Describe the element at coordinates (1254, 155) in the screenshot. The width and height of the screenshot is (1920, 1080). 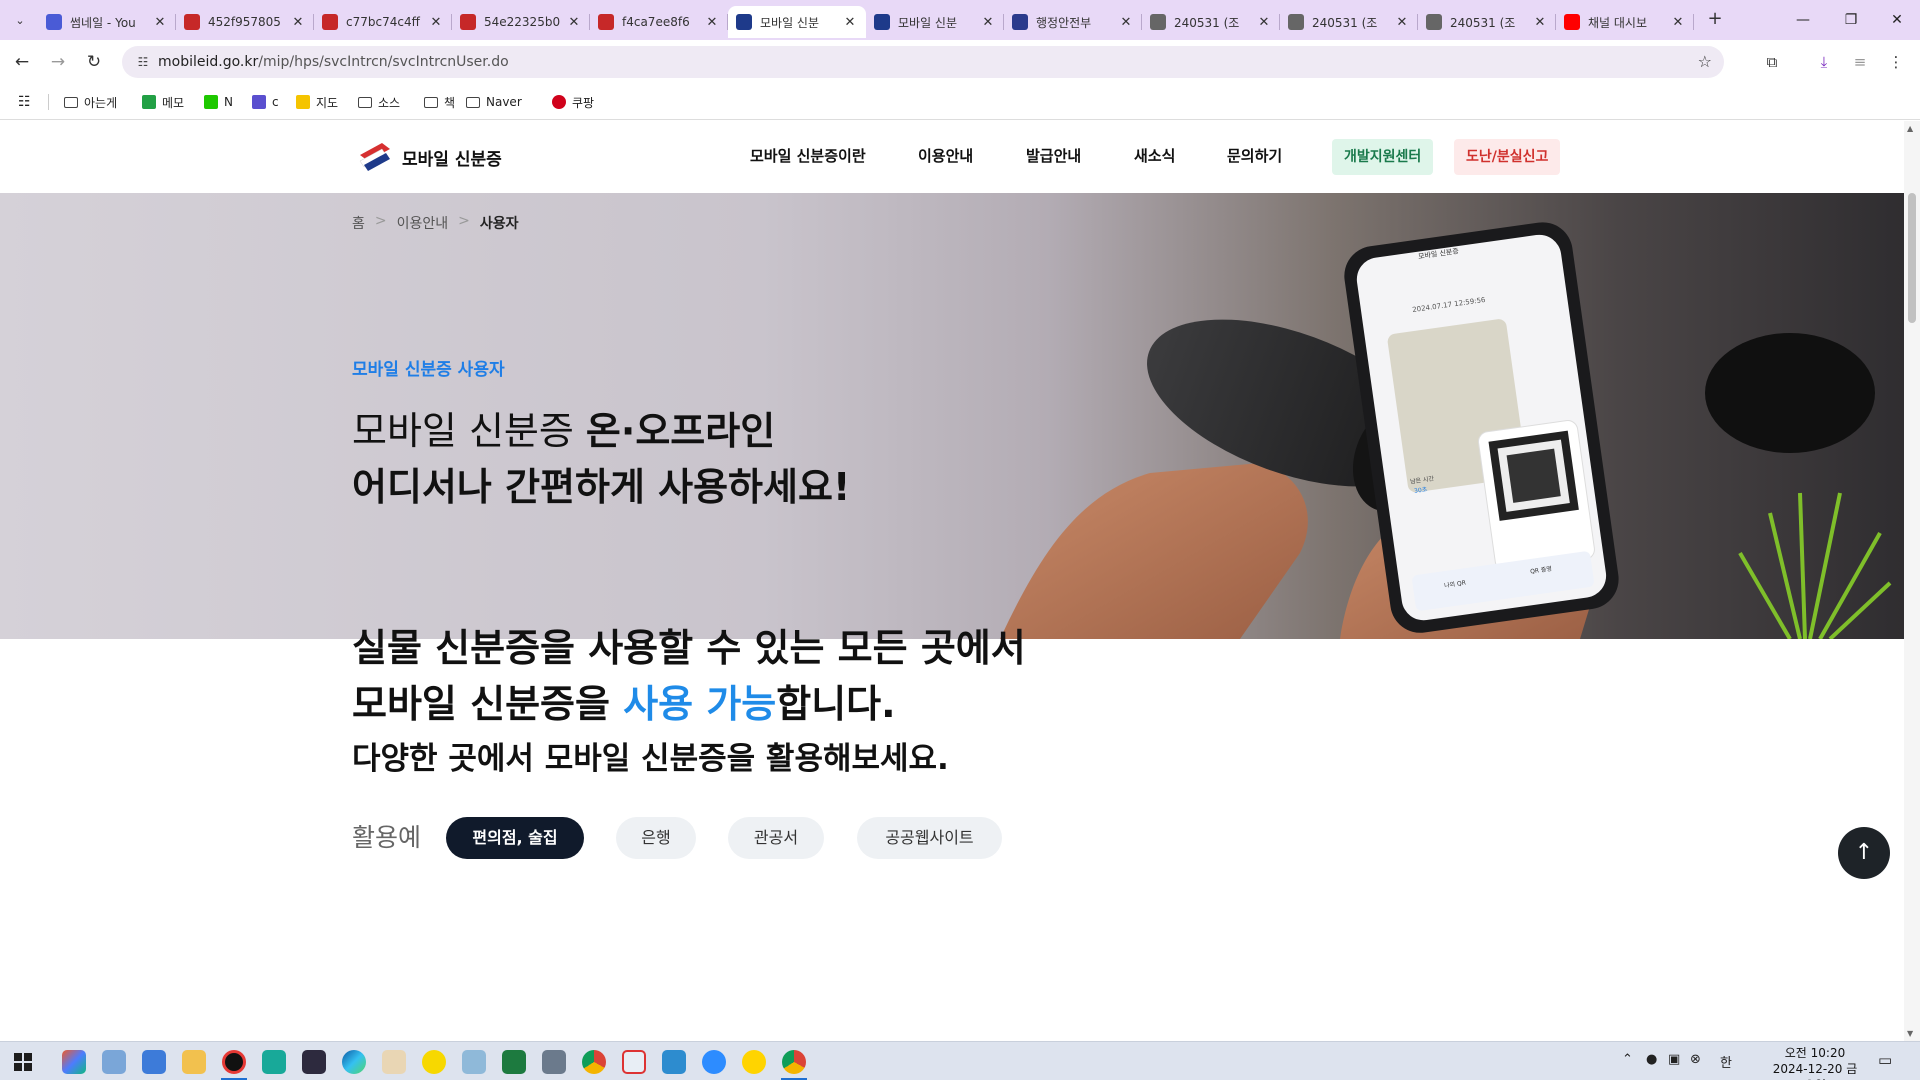
I see `nav-inquiry: 문의하기` at that location.